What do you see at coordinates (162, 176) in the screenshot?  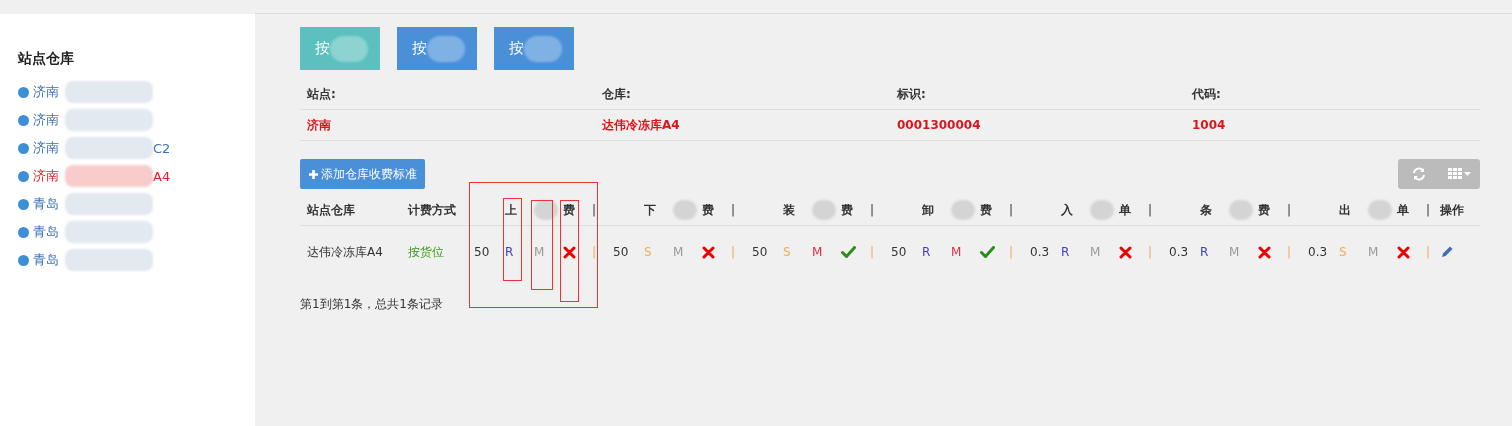 I see `item-suffix: A4` at bounding box center [162, 176].